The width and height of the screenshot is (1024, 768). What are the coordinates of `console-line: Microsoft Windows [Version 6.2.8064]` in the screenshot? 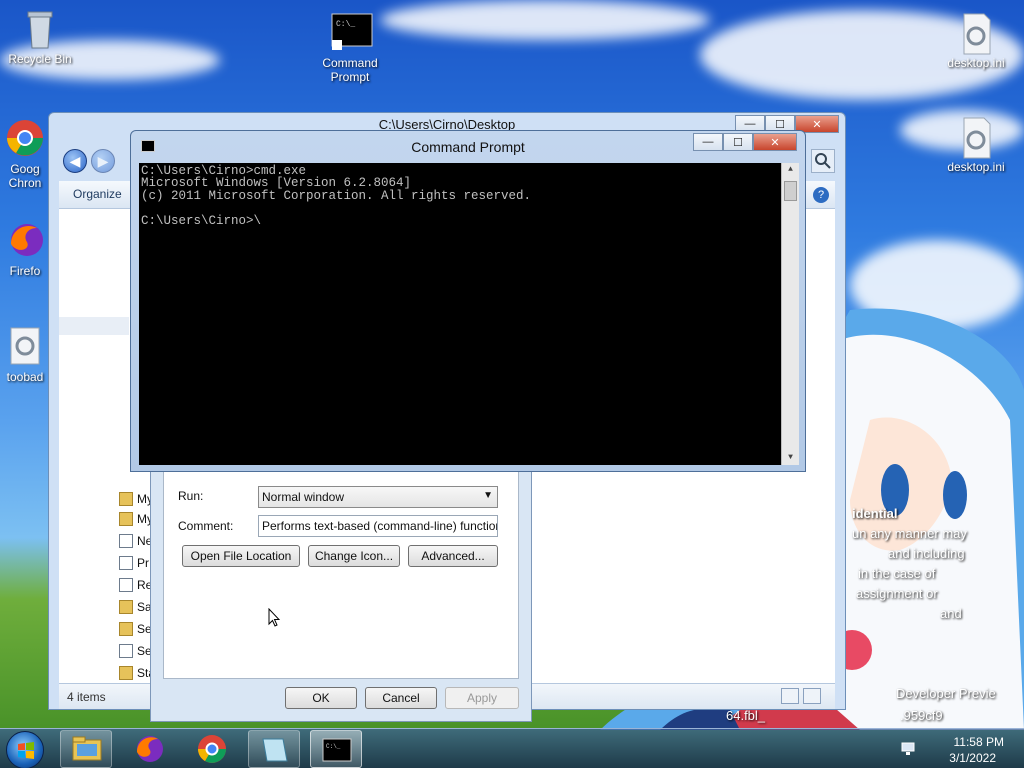 It's located at (276, 183).